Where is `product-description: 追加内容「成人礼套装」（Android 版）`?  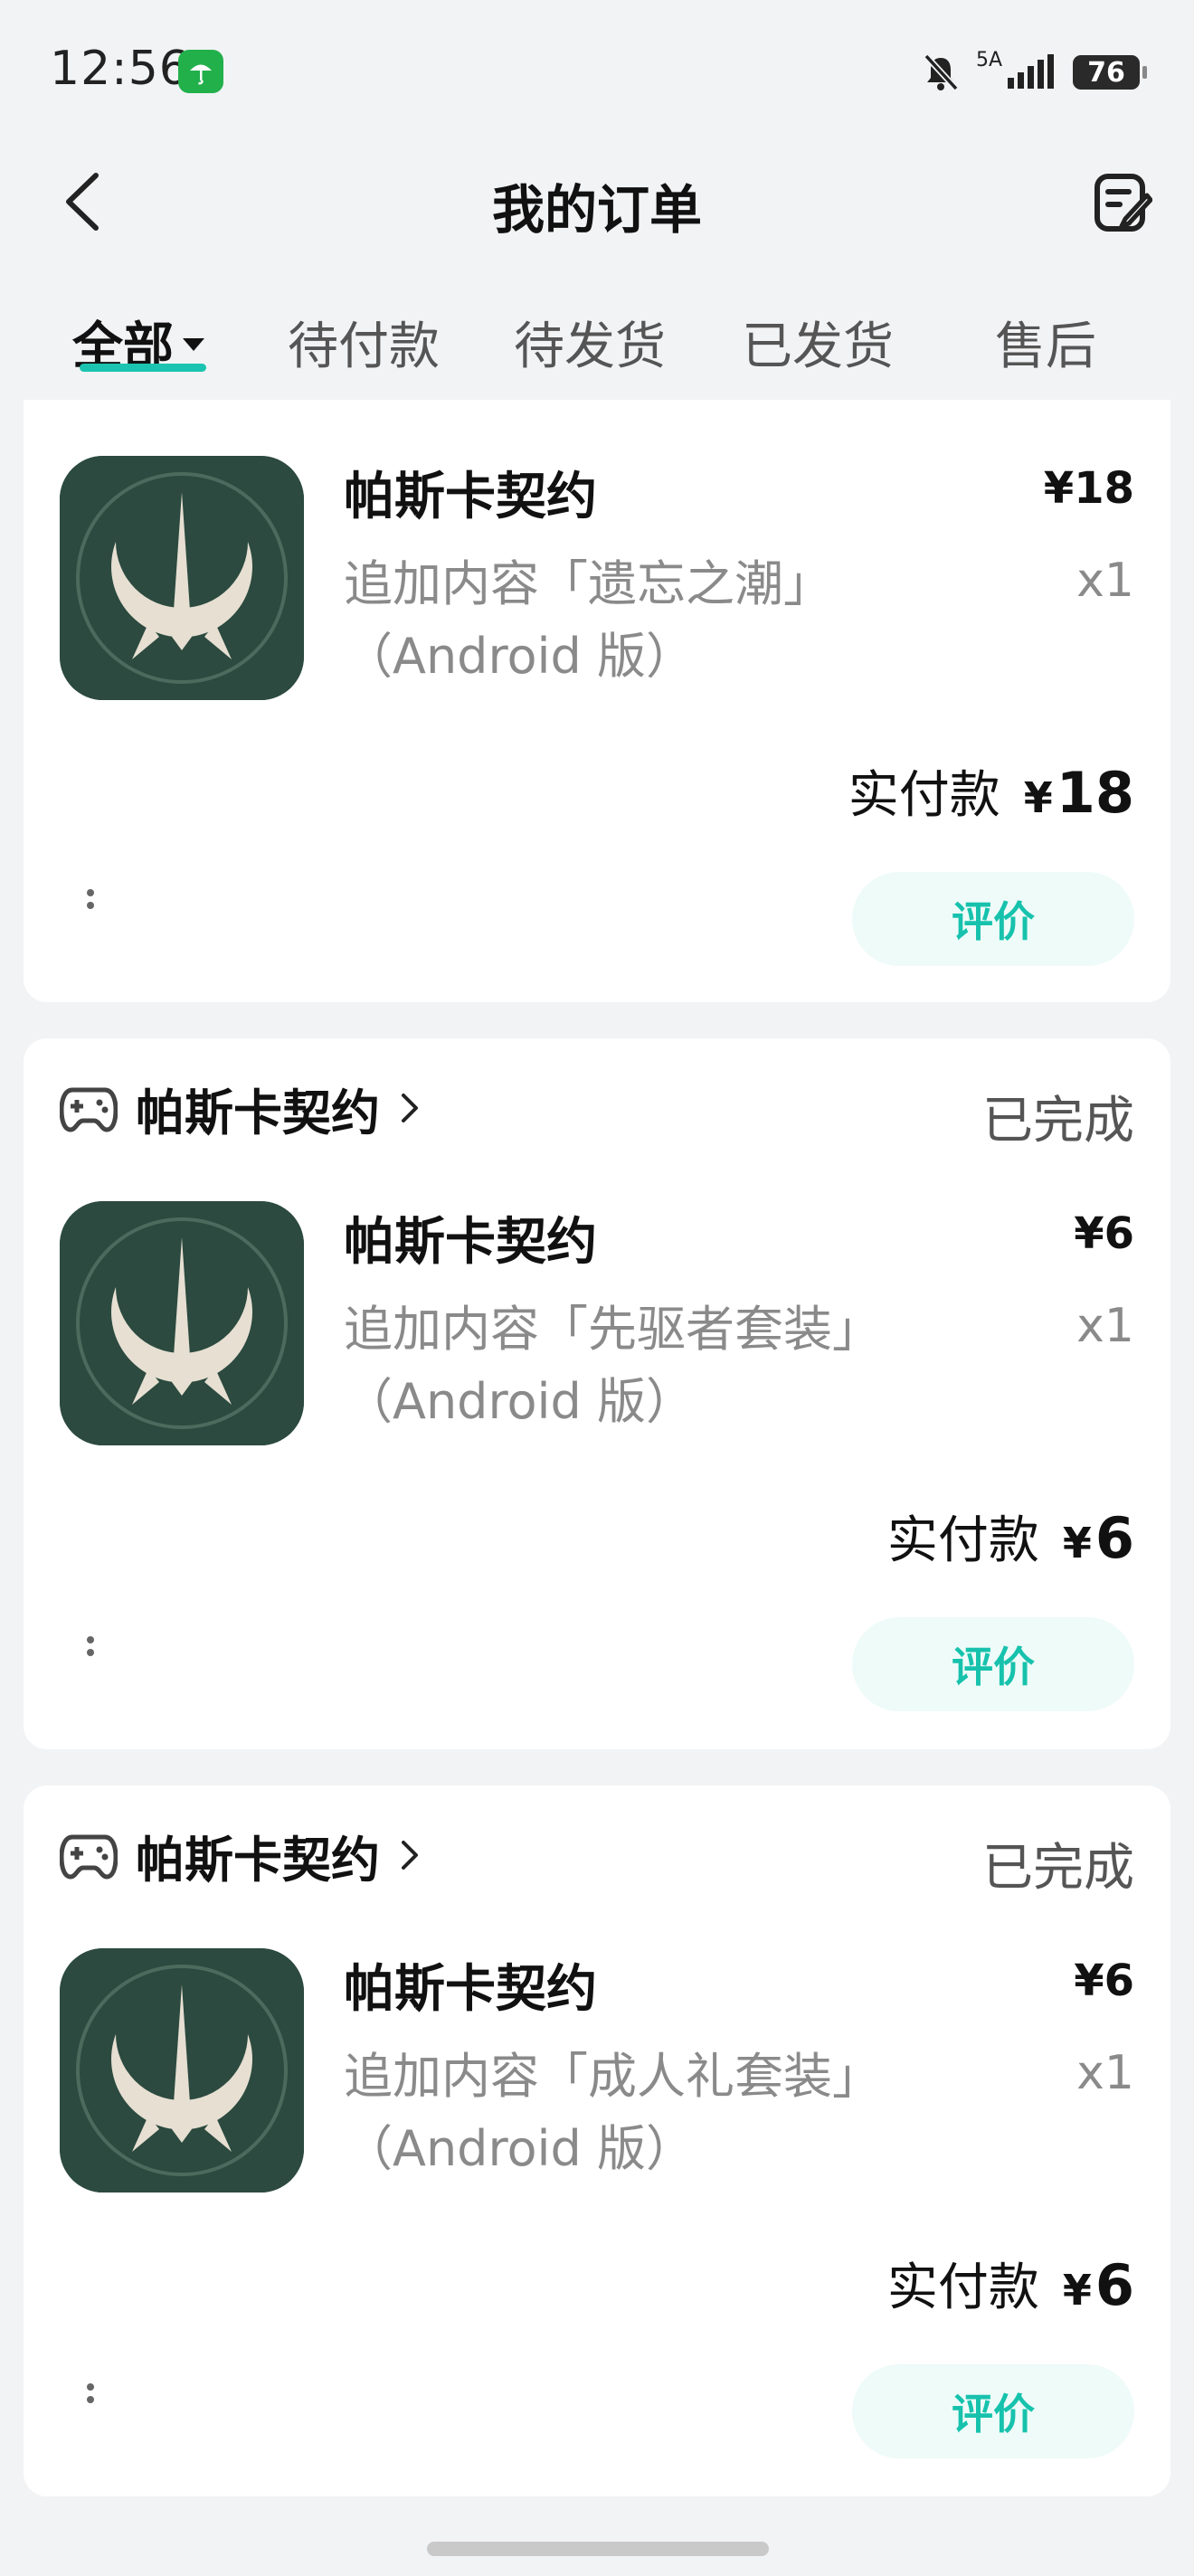
product-description: 追加内容「成人礼套装」（Android 版） is located at coordinates (612, 2113).